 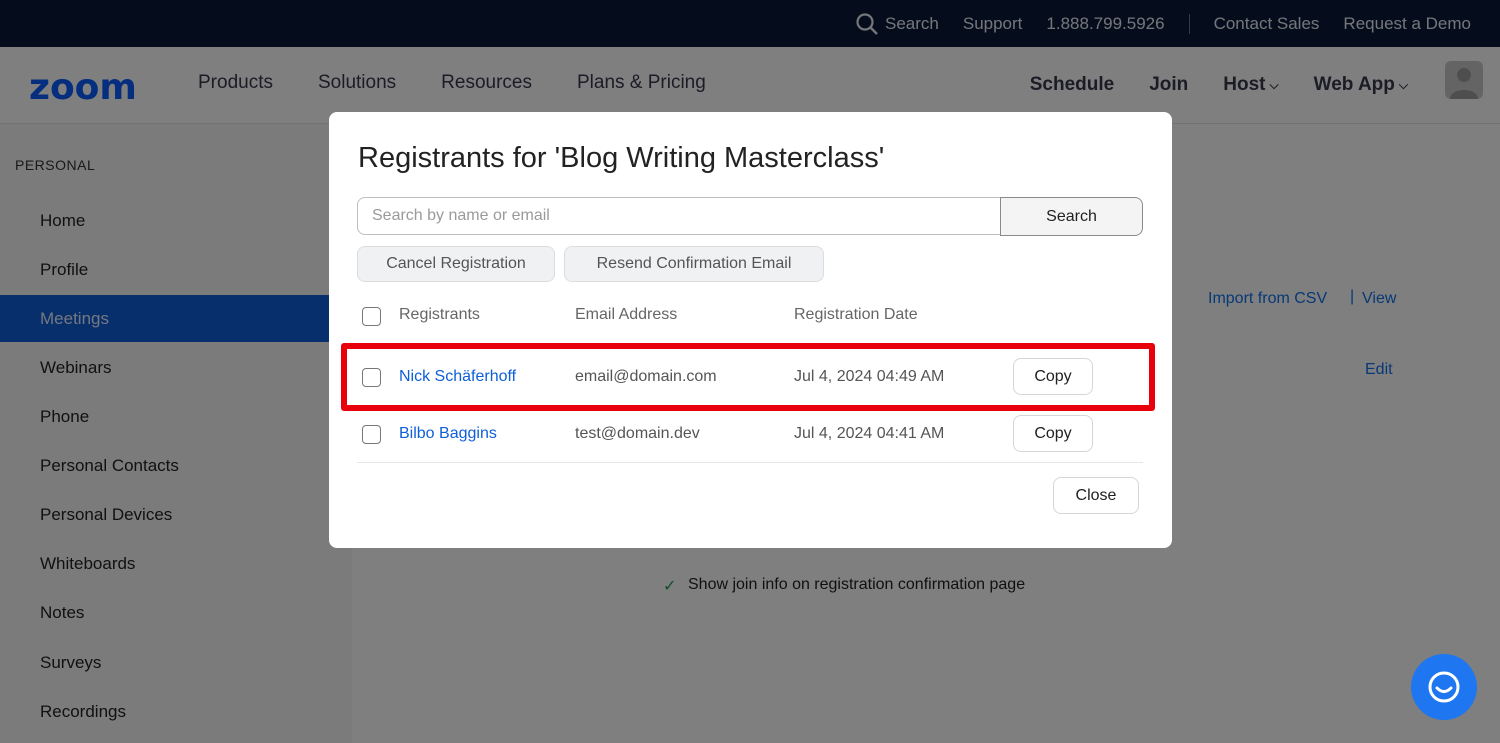 What do you see at coordinates (637, 433) in the screenshot?
I see `registrant-email: test@domain.dev` at bounding box center [637, 433].